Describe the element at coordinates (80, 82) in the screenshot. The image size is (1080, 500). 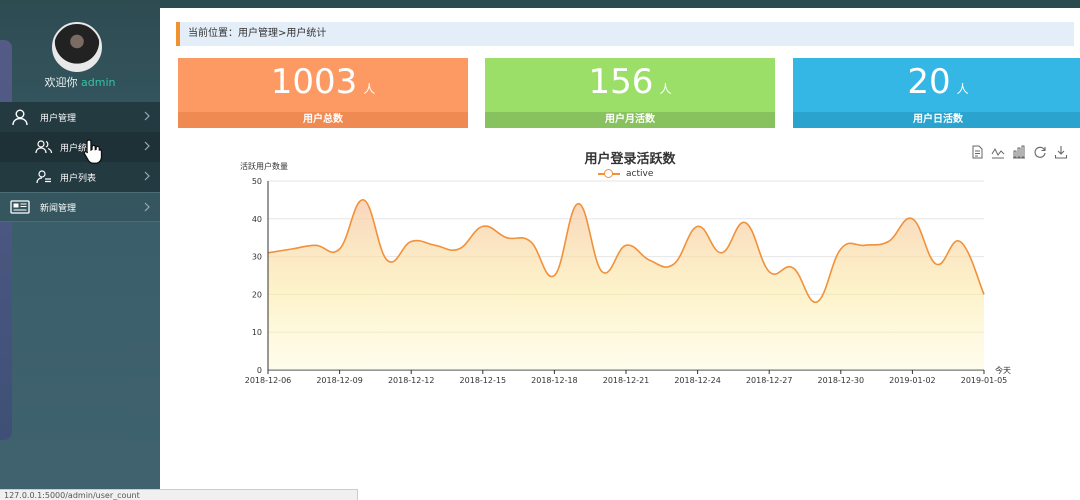
I see `welcome-text: 欢迎你 admin` at that location.